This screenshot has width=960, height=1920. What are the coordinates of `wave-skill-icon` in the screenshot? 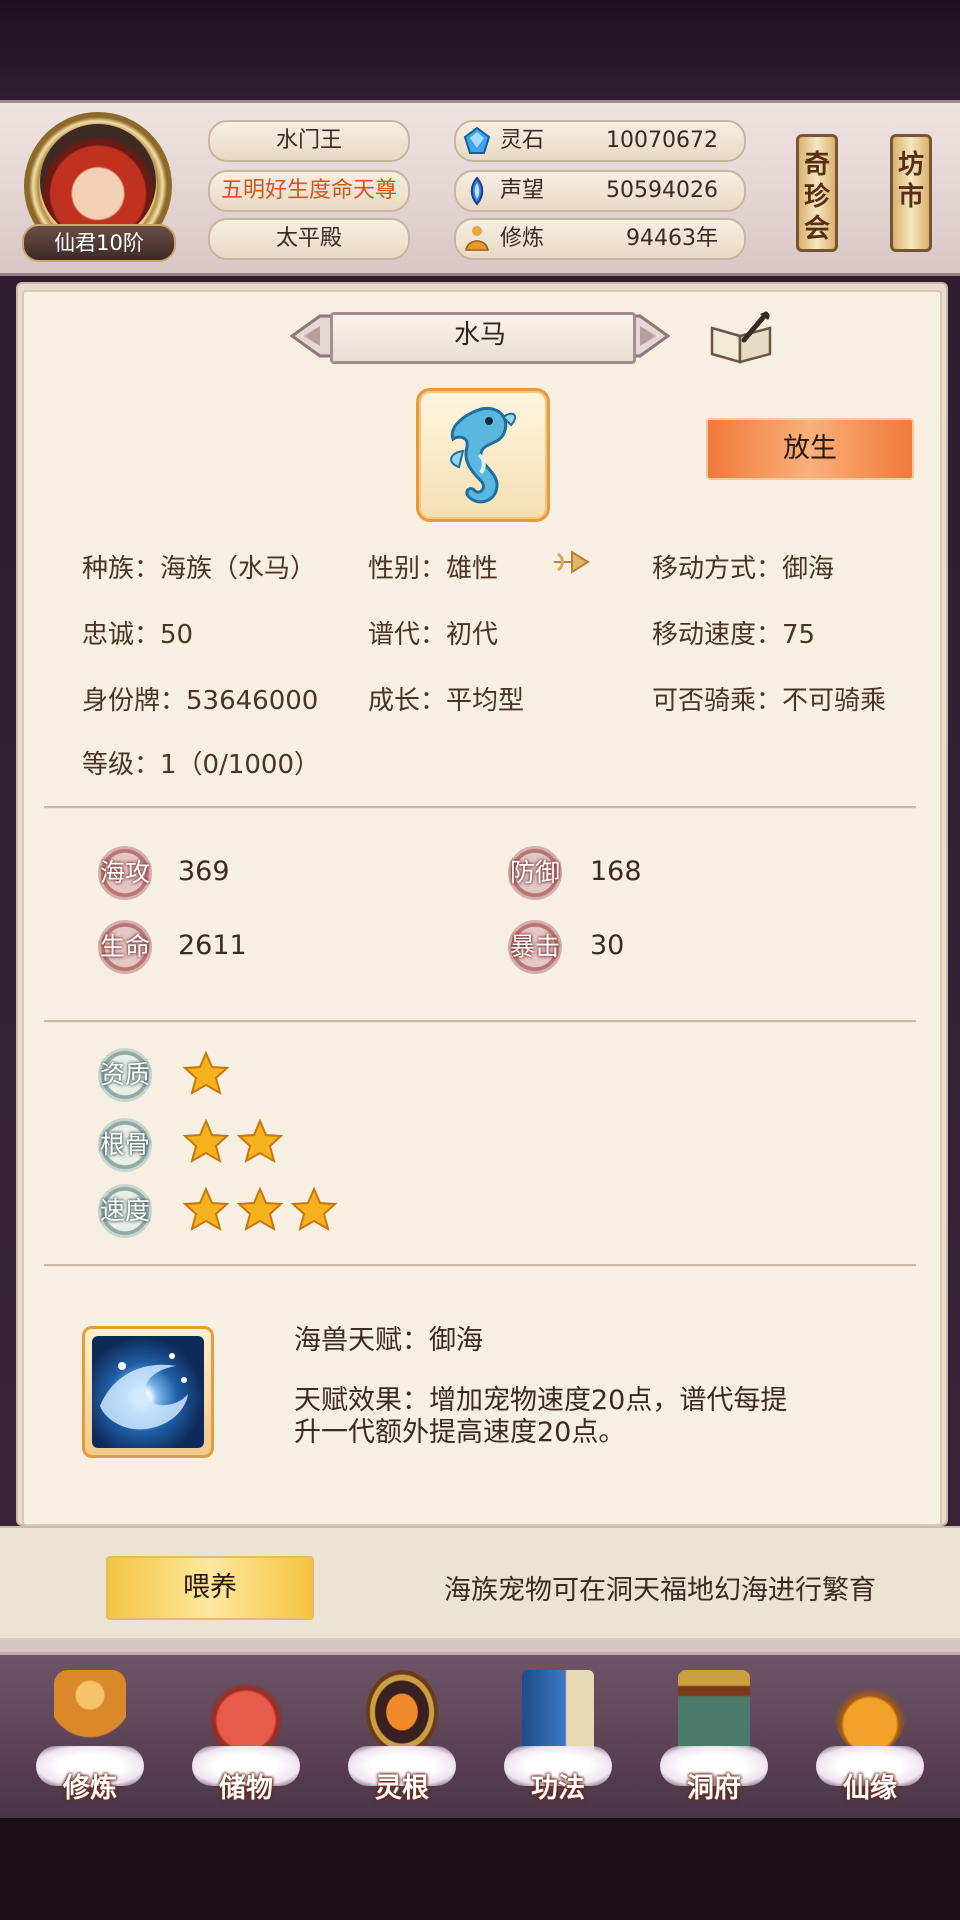 It's located at (148, 1392).